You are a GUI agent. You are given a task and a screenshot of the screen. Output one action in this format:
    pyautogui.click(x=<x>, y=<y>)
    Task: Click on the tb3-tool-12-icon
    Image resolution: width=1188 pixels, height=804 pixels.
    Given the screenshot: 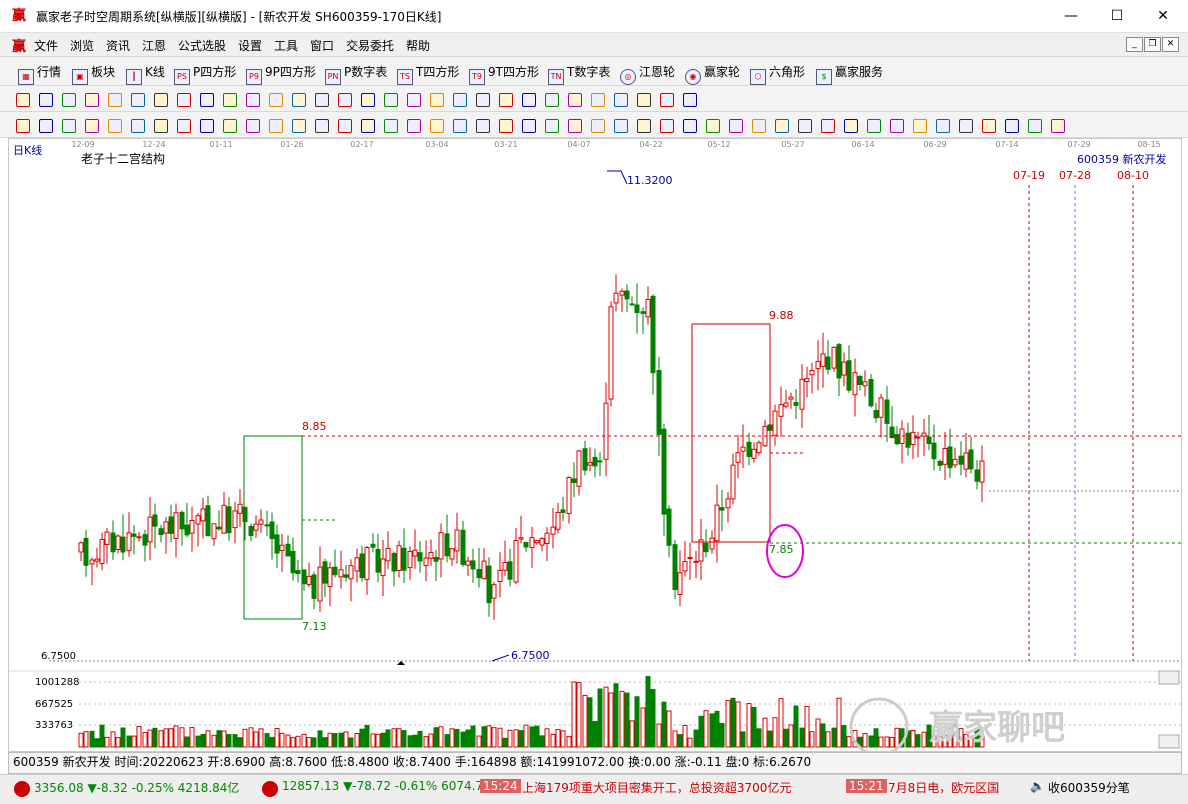 What is the action you would take?
    pyautogui.click(x=275, y=125)
    